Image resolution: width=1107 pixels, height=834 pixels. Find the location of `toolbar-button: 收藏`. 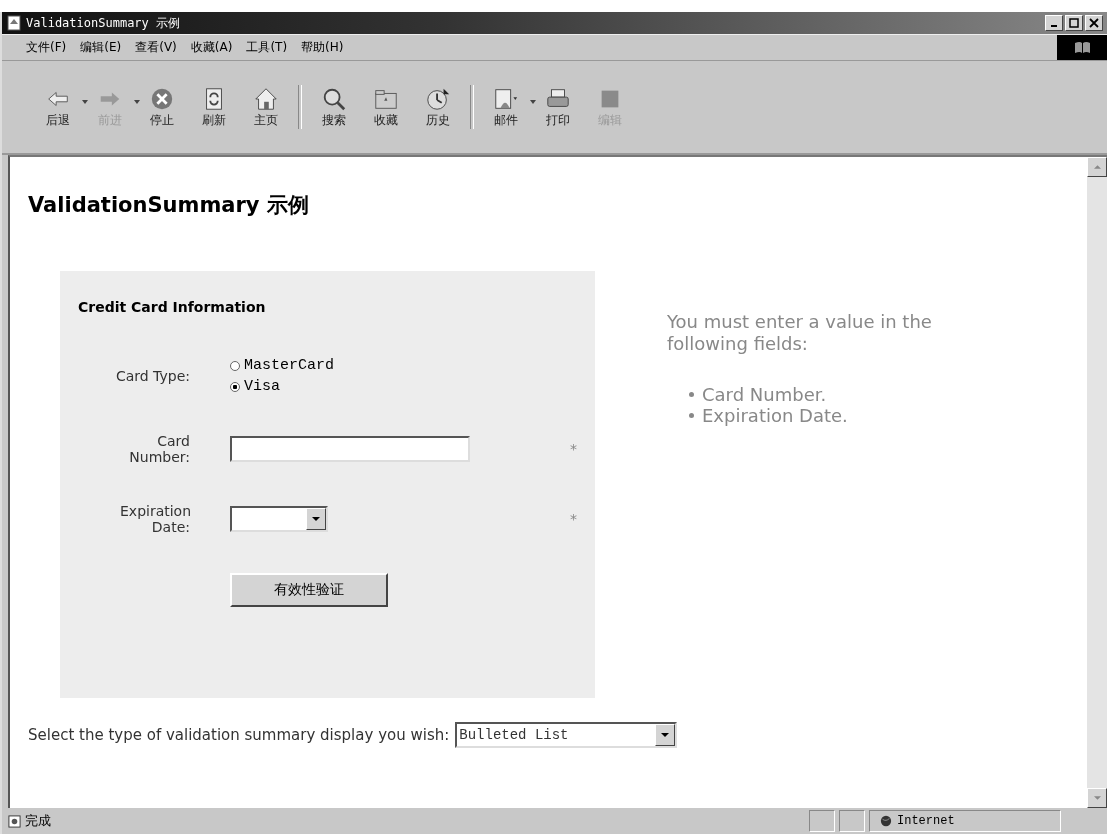

toolbar-button: 收藏 is located at coordinates (386, 107).